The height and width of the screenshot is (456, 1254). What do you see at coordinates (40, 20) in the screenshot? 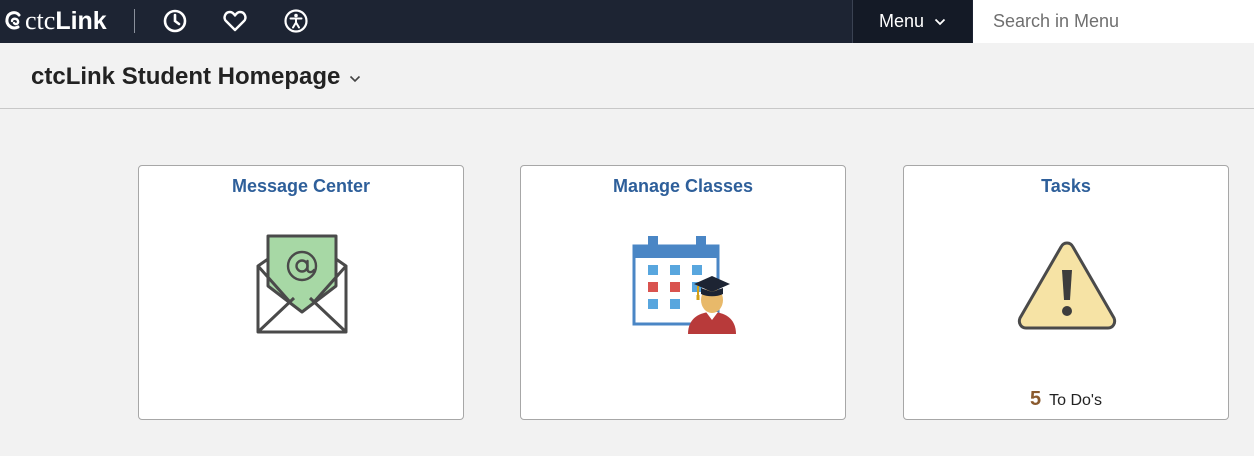
I see `logo-text-ctc: ctc` at bounding box center [40, 20].